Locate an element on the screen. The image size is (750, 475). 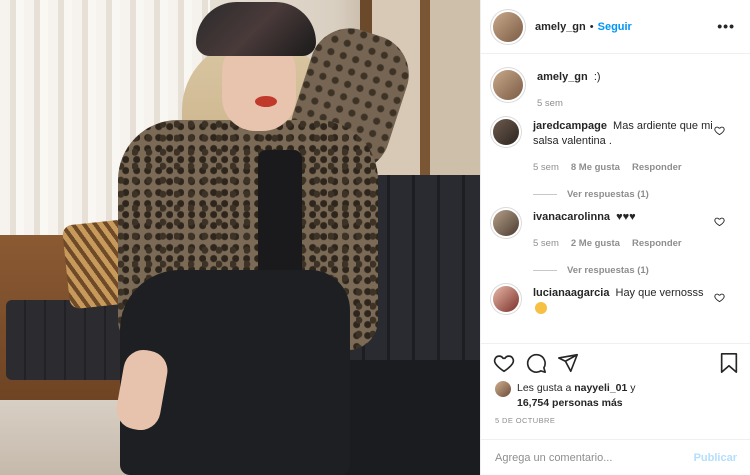
comment-composer: Publicar is located at coordinates (615, 457).